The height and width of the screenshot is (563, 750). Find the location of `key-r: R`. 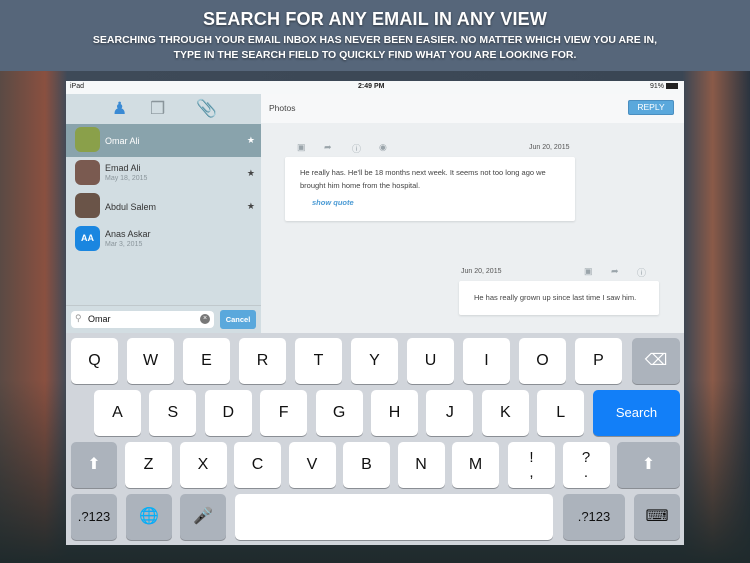

key-r: R is located at coordinates (262, 361).